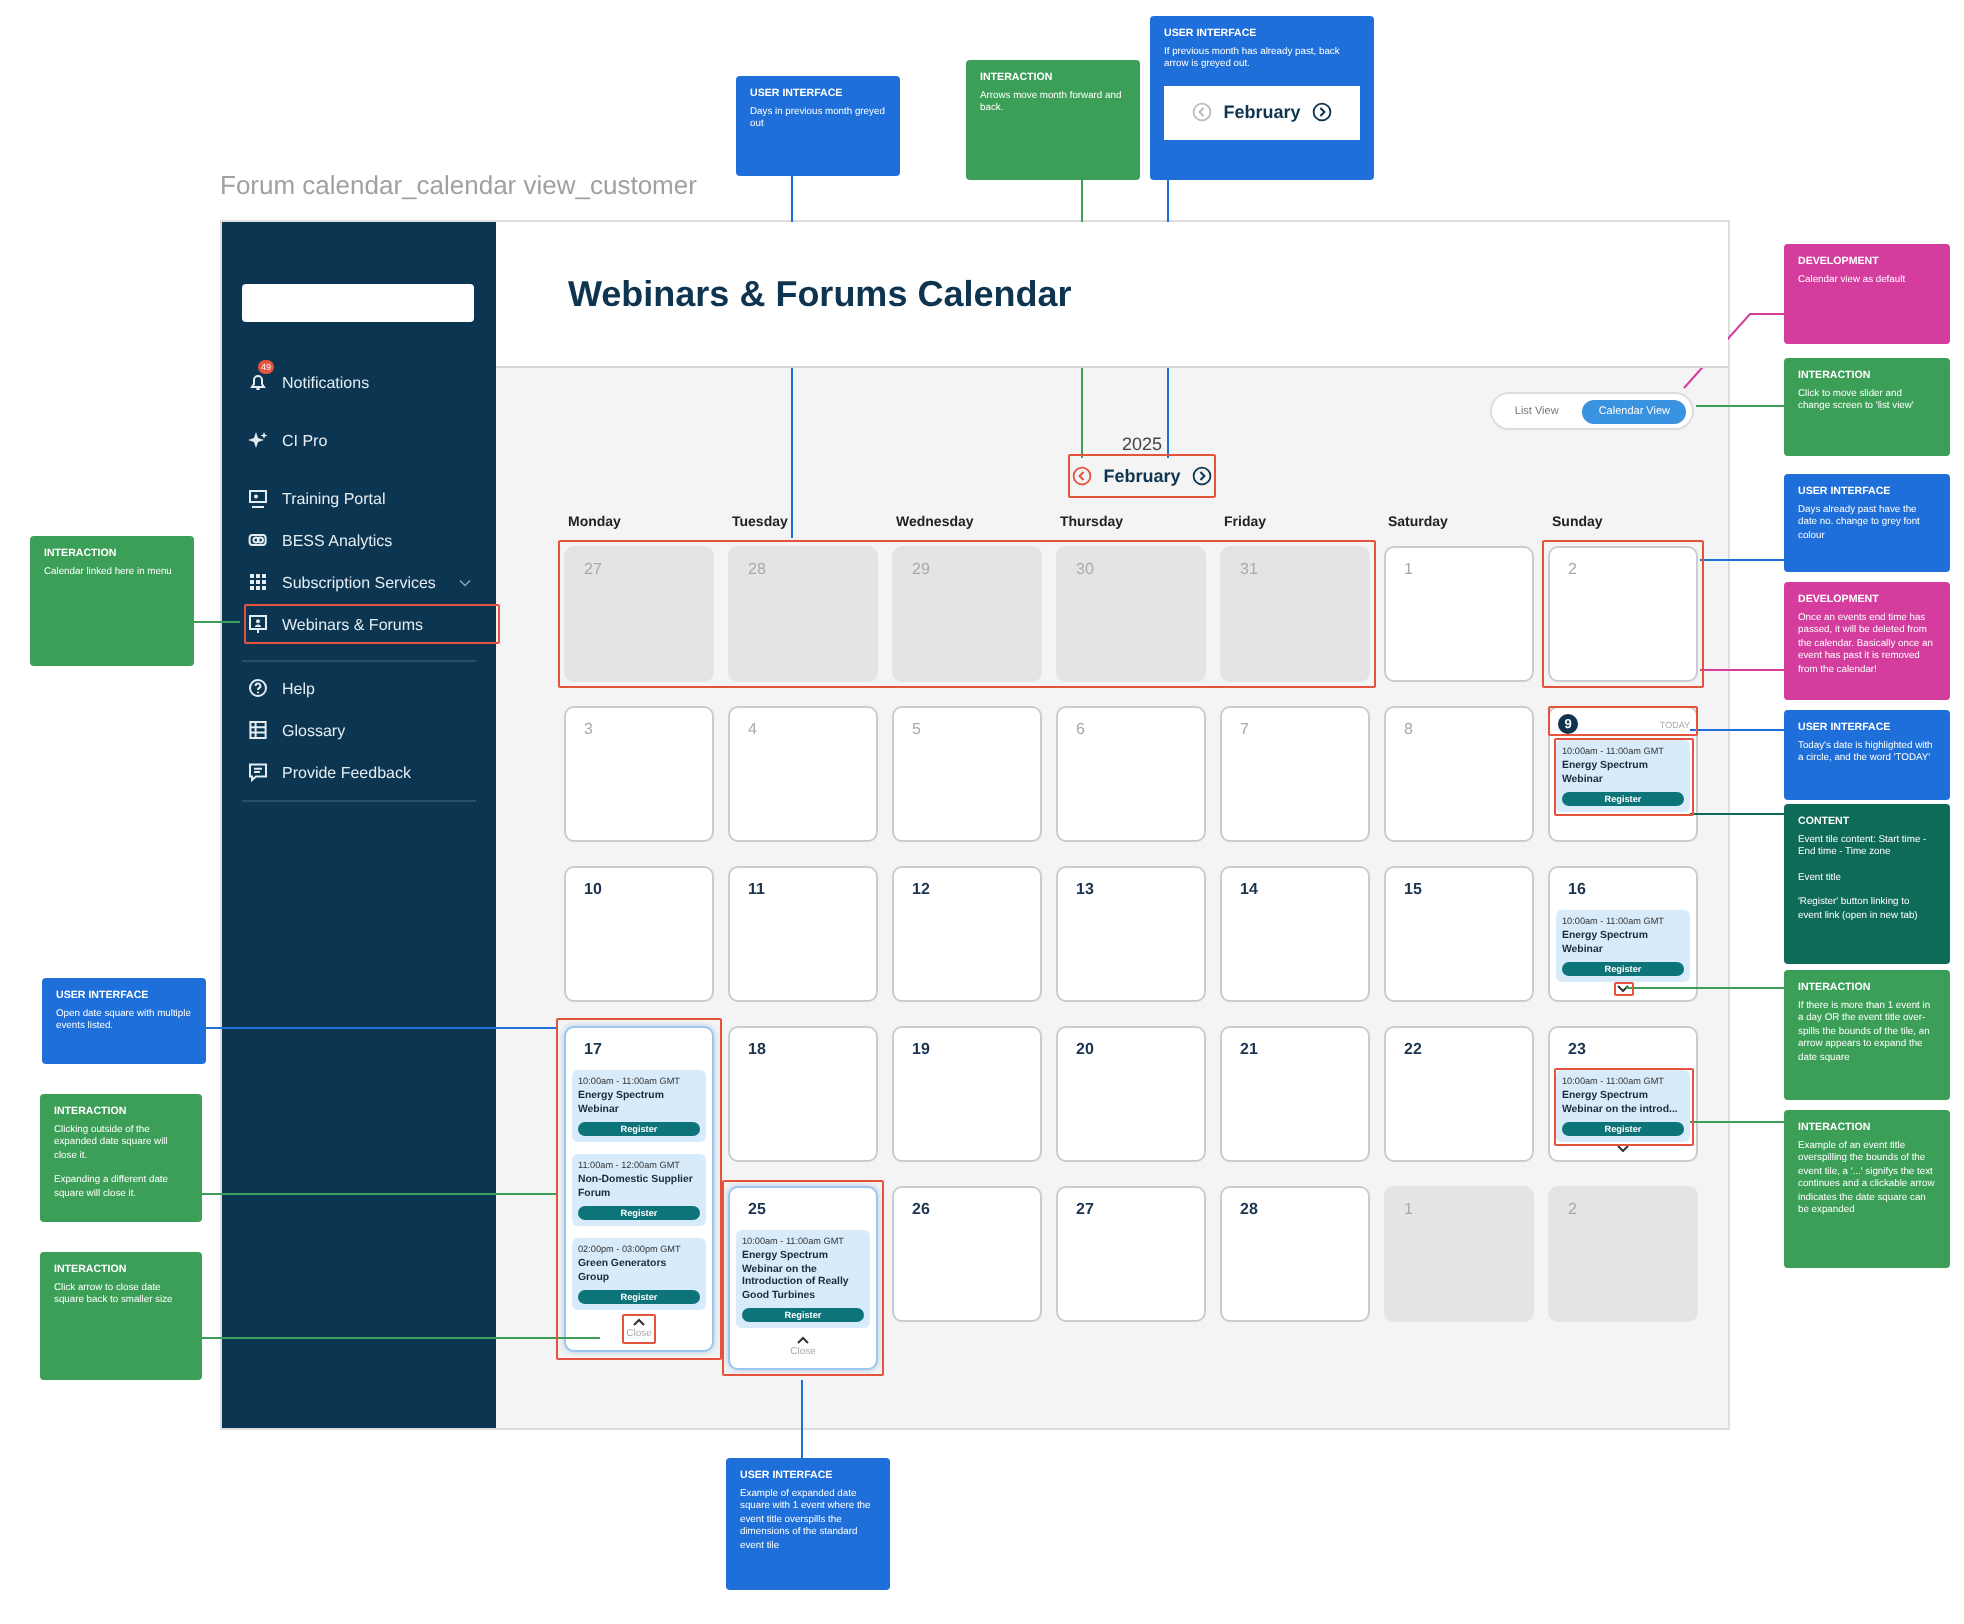 The width and height of the screenshot is (1964, 1624). Describe the element at coordinates (803, 934) in the screenshot. I see `date-square: 11` at that location.